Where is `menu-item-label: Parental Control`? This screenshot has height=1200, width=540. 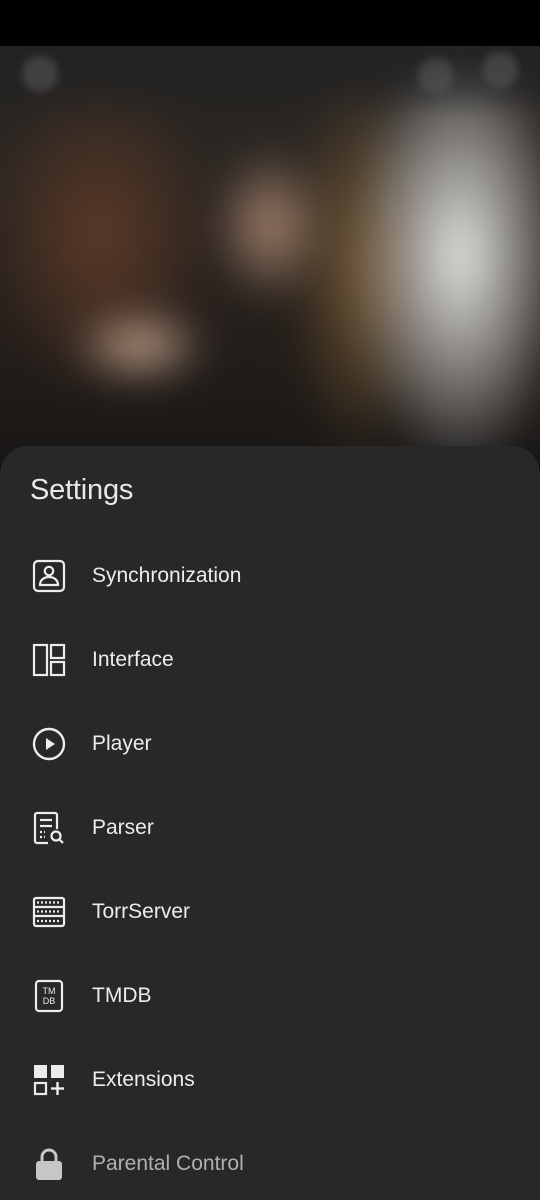 menu-item-label: Parental Control is located at coordinates (168, 1163).